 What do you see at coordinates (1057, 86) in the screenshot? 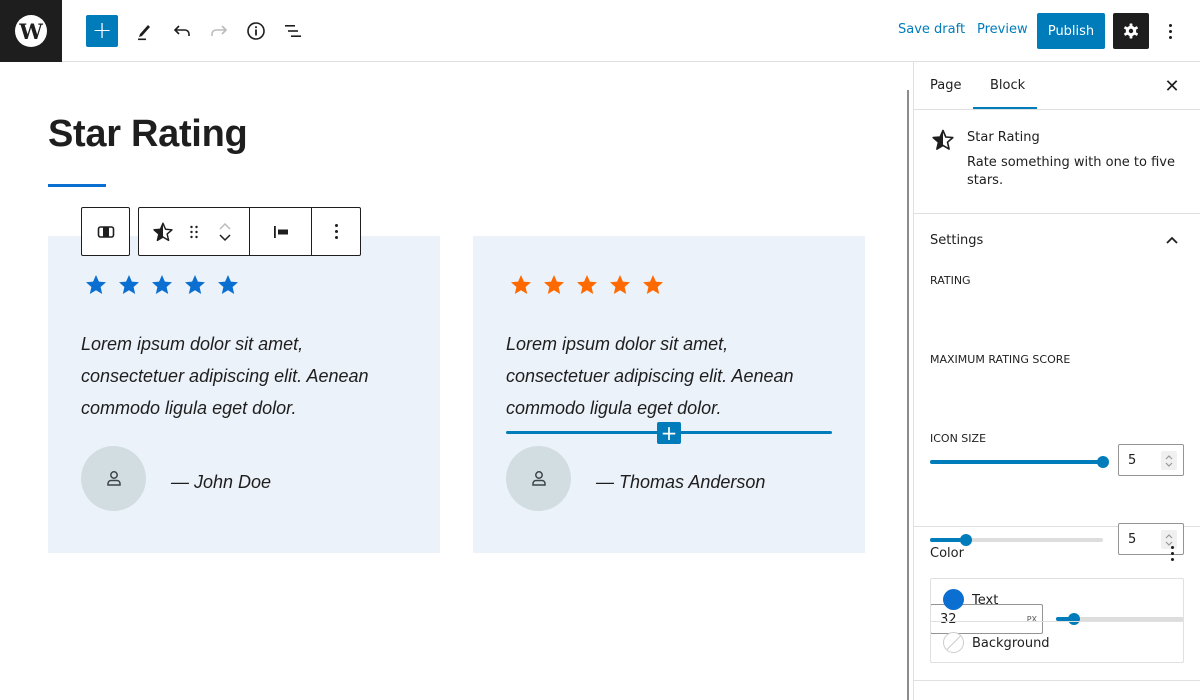
I see `sidebar-tabs: Page Block ✕` at bounding box center [1057, 86].